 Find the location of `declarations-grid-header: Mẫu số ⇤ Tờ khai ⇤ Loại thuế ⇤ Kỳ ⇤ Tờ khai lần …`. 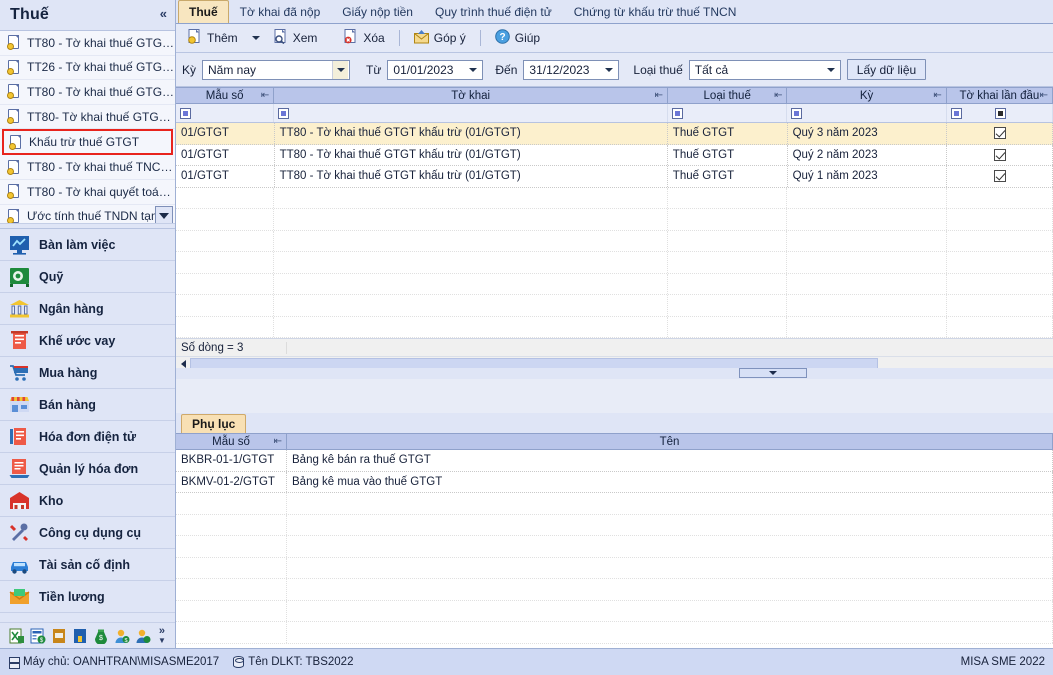

declarations-grid-header: Mẫu số ⇤ Tờ khai ⇤ Loại thuế ⇤ Kỳ ⇤ Tờ khai lần … is located at coordinates (614, 95).